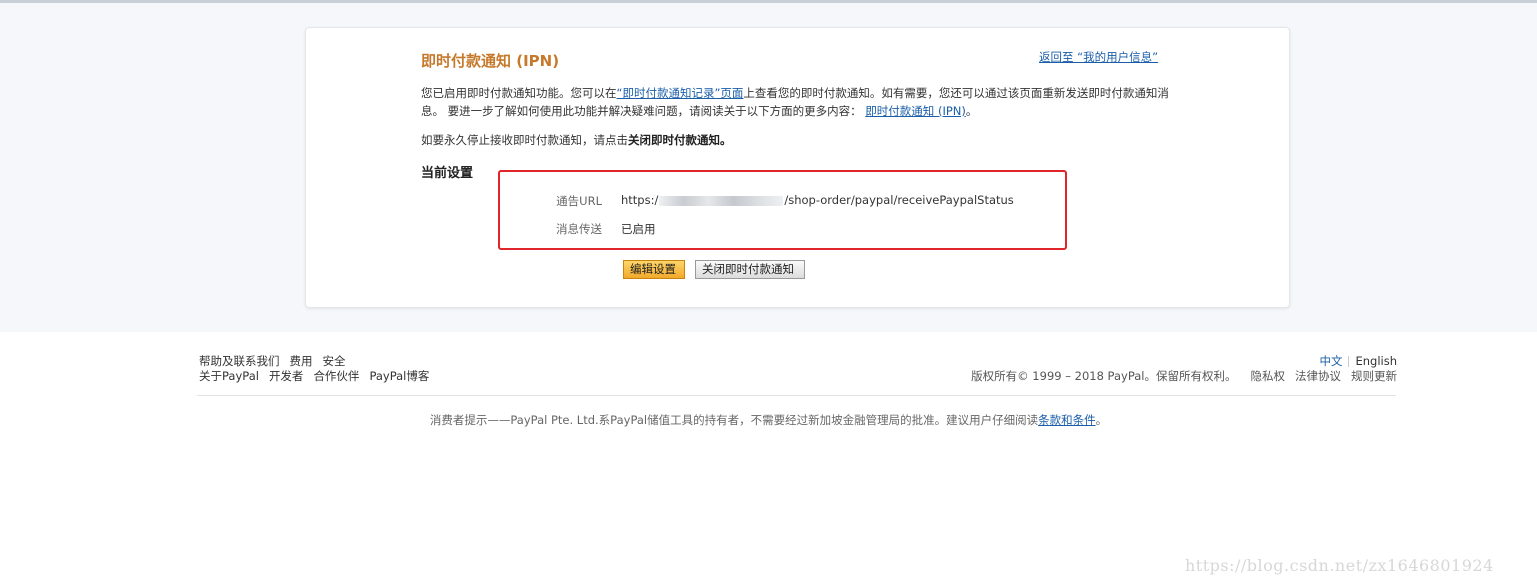 Image resolution: width=1537 pixels, height=587 pixels. What do you see at coordinates (579, 229) in the screenshot?
I see `message-delivery-label: 消息传送` at bounding box center [579, 229].